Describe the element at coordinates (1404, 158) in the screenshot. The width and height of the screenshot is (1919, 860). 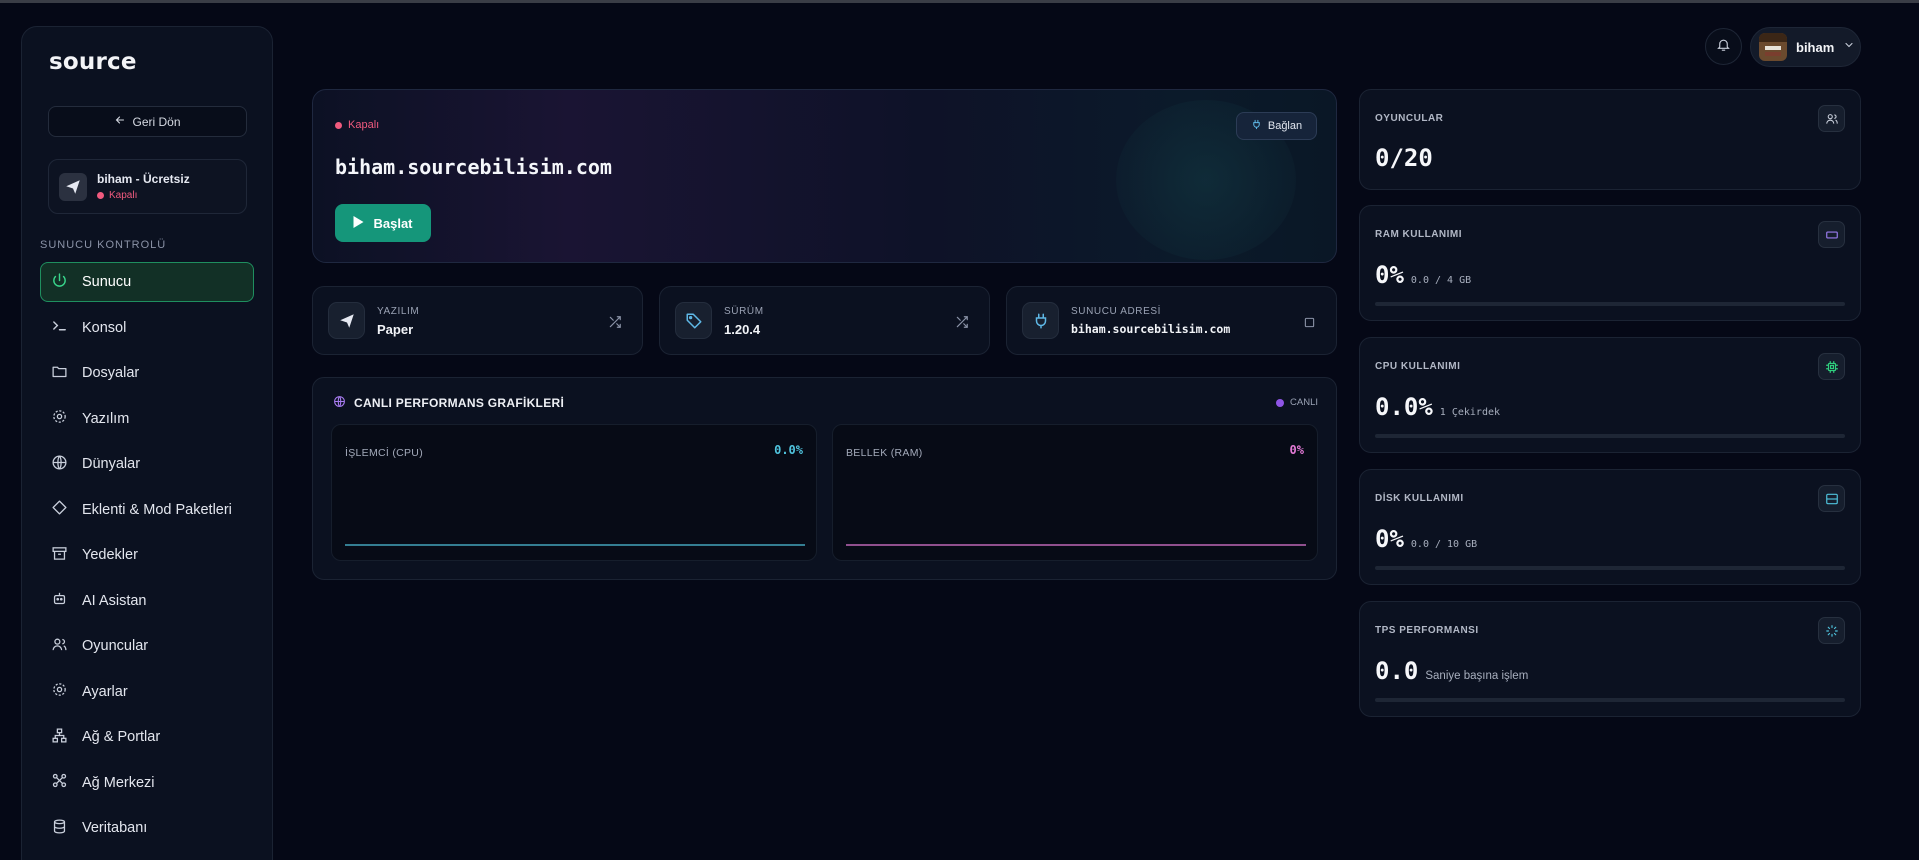
I see `players-value: 0/20` at that location.